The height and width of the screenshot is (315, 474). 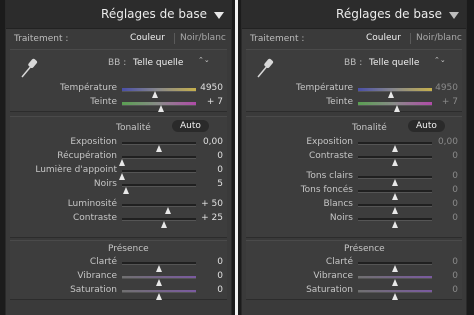 I want to click on contraste-value: 0, so click(x=443, y=156).